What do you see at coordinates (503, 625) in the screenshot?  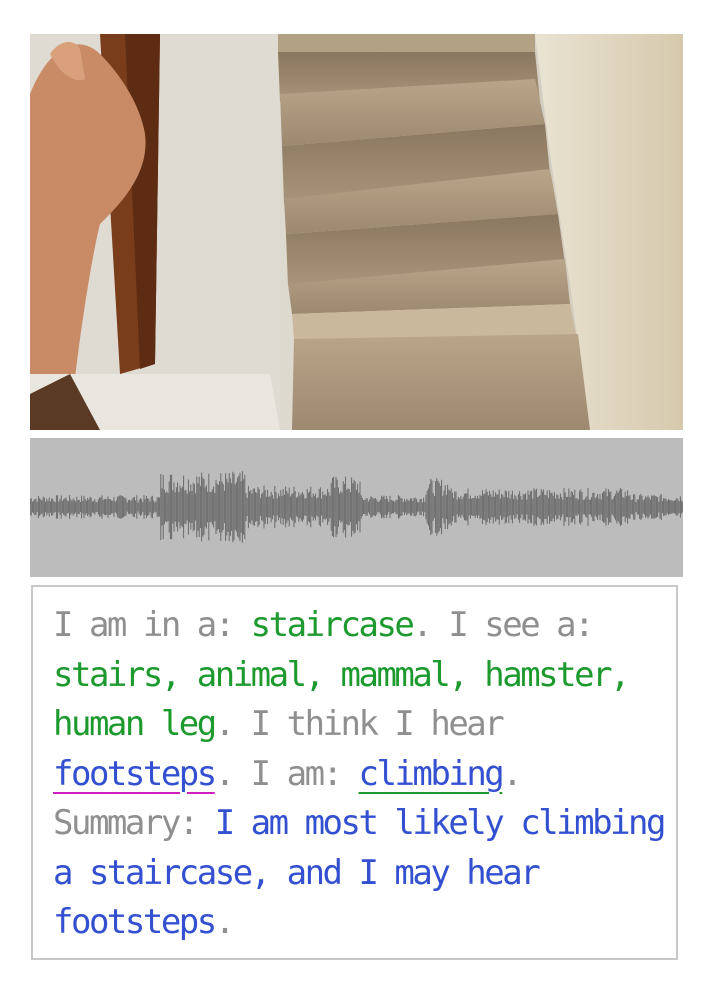 I see `see-prefix: . I see a:` at bounding box center [503, 625].